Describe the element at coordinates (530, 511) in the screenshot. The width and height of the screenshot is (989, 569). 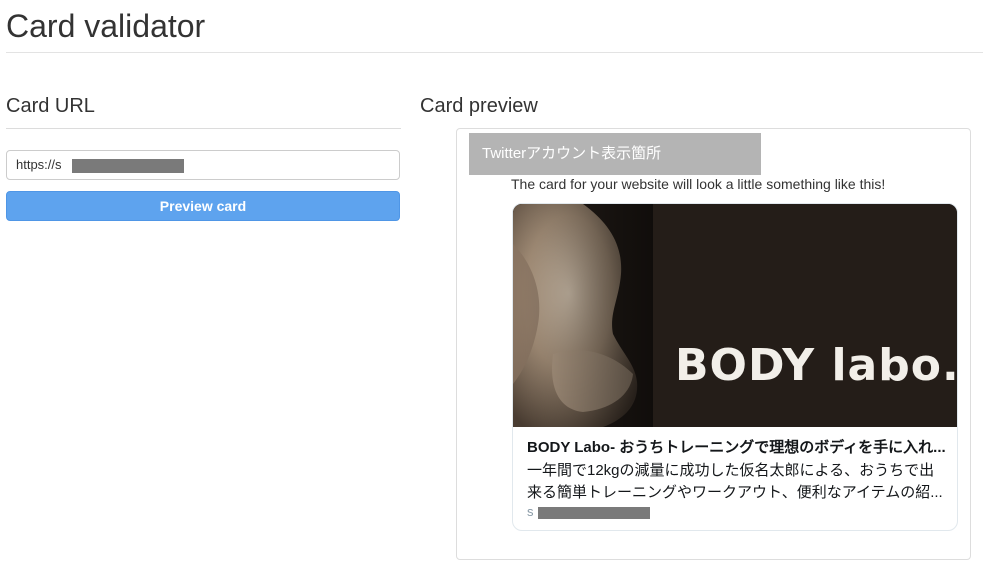
I see `card-domain: s` at that location.